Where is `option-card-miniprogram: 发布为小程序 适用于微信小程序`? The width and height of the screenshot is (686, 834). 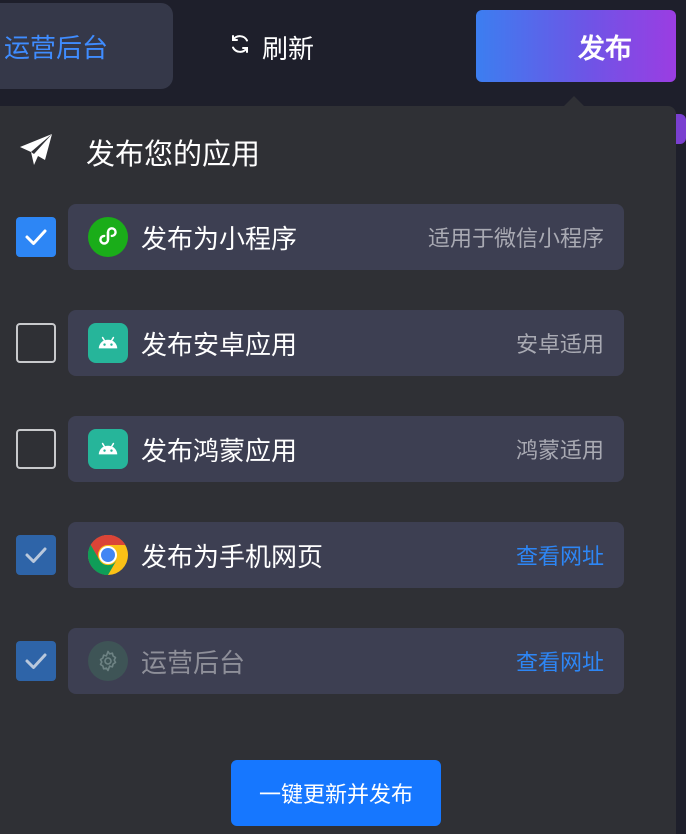 option-card-miniprogram: 发布为小程序 适用于微信小程序 is located at coordinates (346, 237).